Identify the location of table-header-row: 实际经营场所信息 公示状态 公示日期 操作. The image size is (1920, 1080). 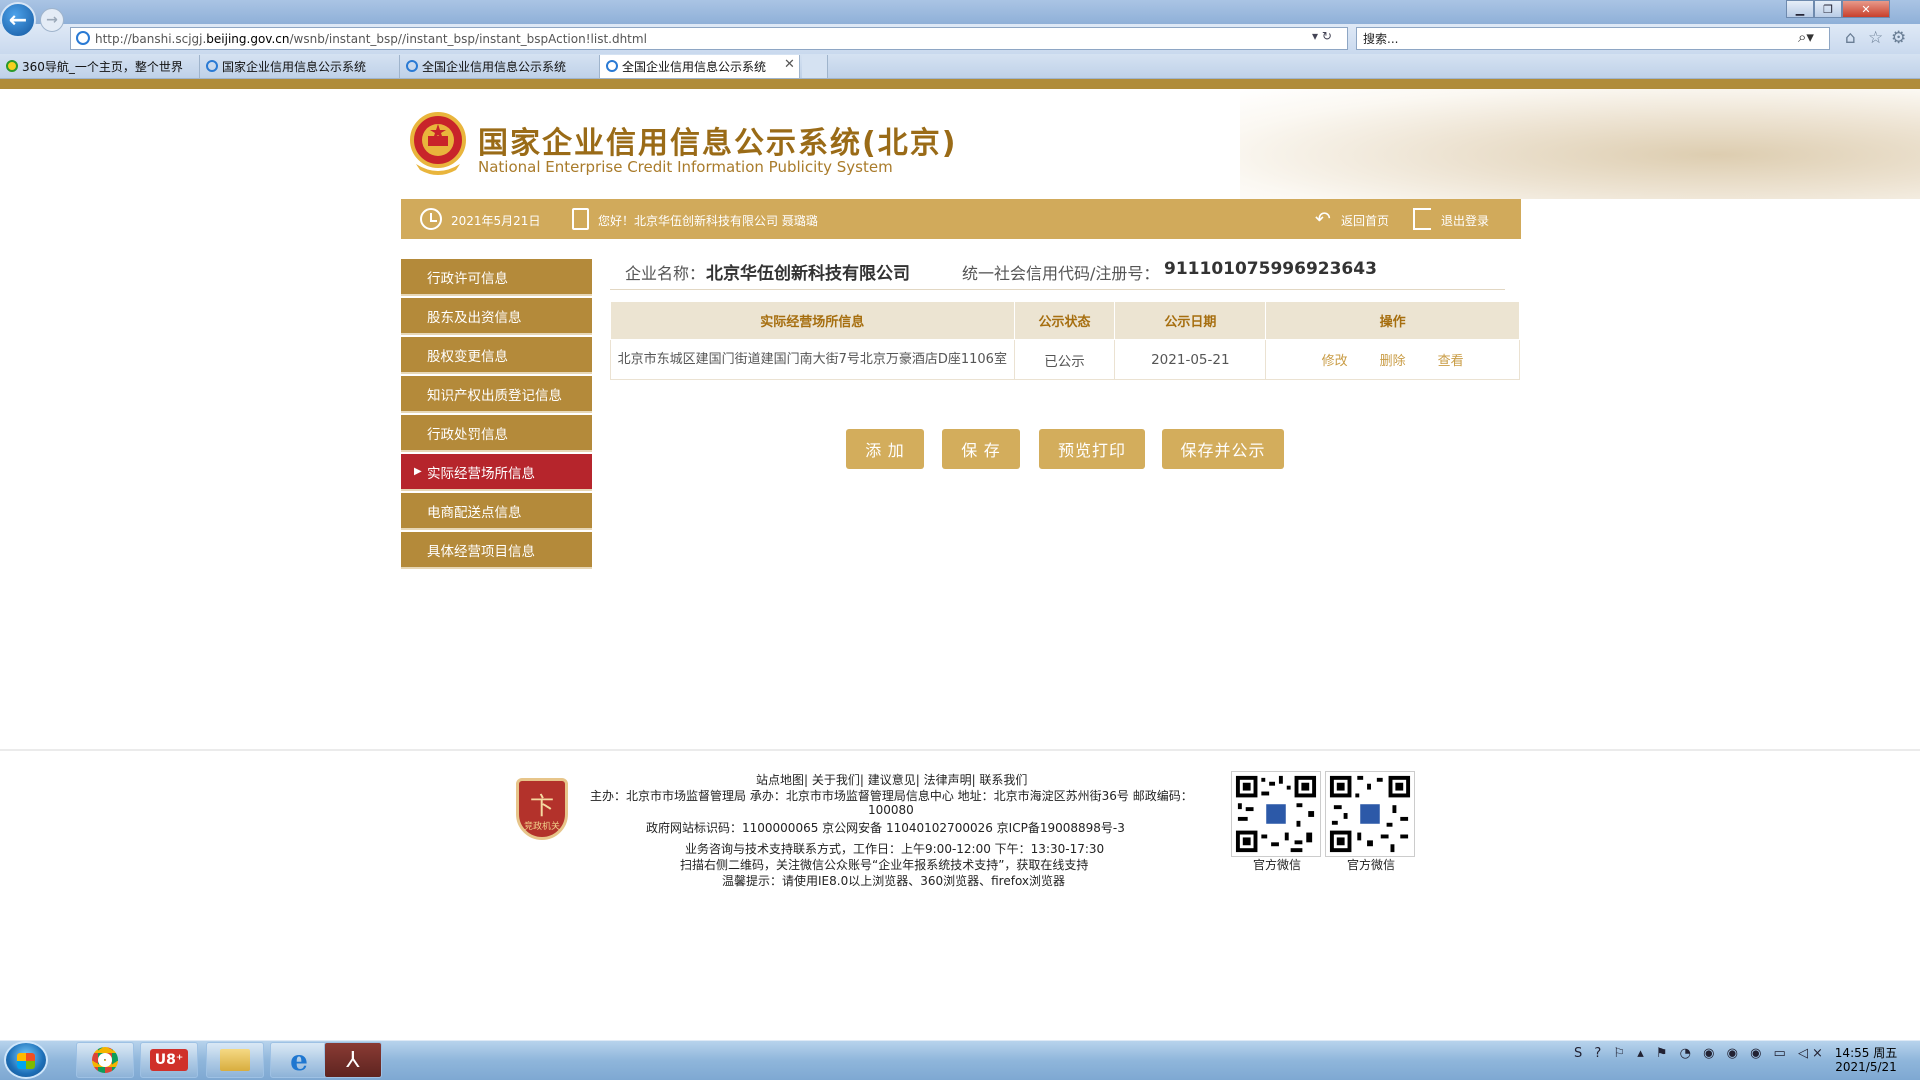
(1065, 320).